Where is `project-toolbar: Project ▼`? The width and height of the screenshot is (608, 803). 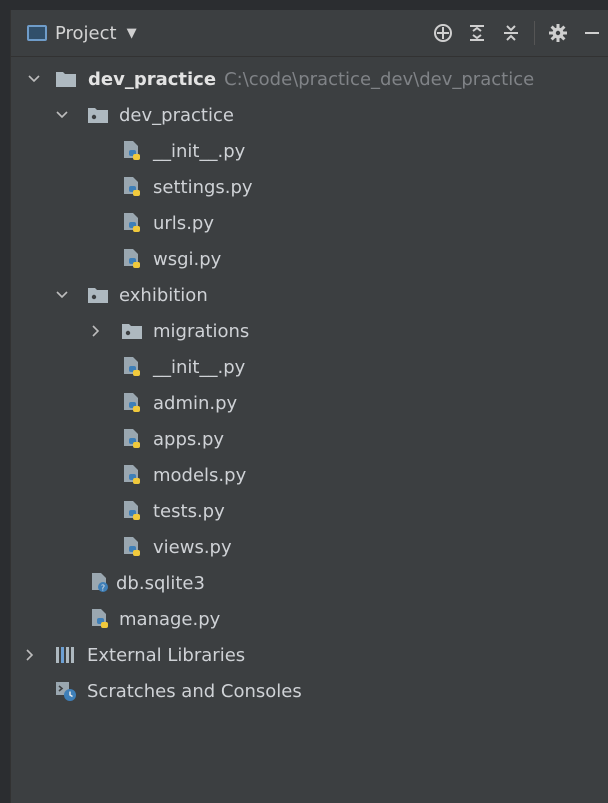 project-toolbar: Project ▼ is located at coordinates (309, 33).